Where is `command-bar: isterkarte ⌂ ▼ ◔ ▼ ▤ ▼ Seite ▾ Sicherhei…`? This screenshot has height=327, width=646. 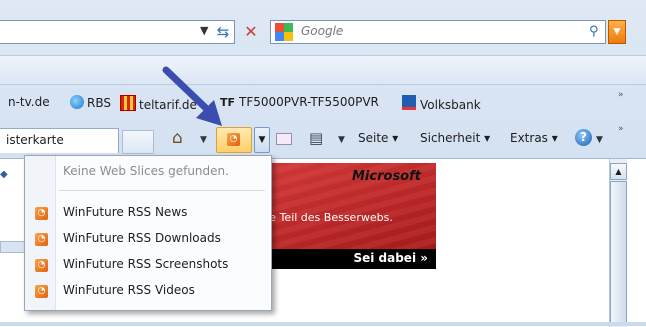 command-bar: isterkarte ⌂ ▼ ◔ ▼ ▤ ▼ Seite ▾ Sicherhei… is located at coordinates (323, 139).